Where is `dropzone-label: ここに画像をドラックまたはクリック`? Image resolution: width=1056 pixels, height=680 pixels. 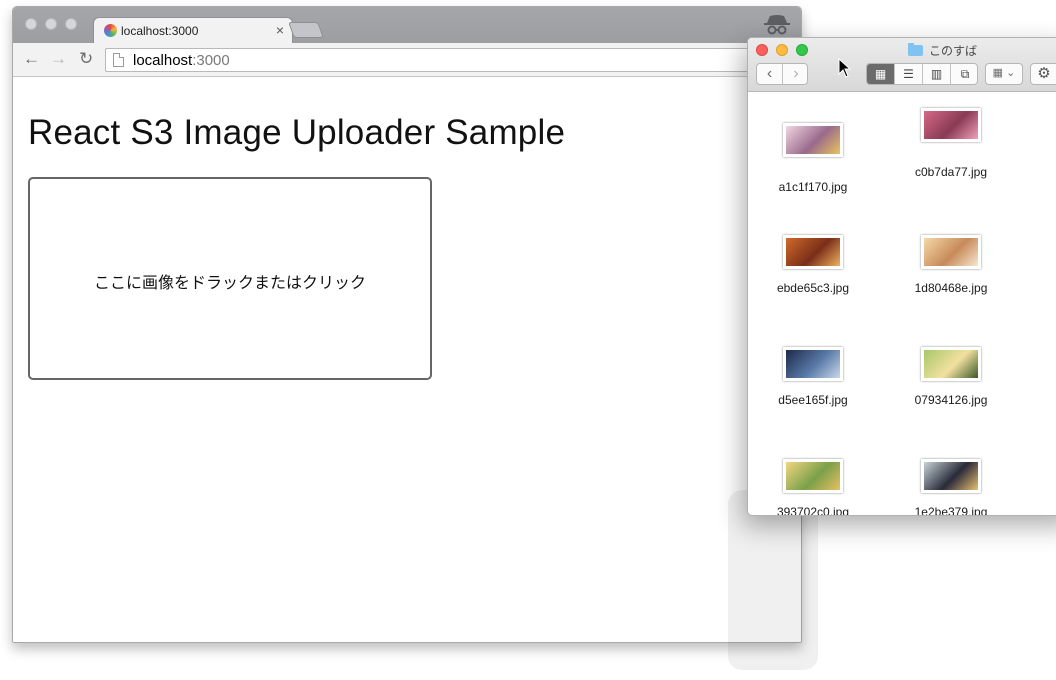
dropzone-label: ここに画像をドラックまたはクリック is located at coordinates (229, 283).